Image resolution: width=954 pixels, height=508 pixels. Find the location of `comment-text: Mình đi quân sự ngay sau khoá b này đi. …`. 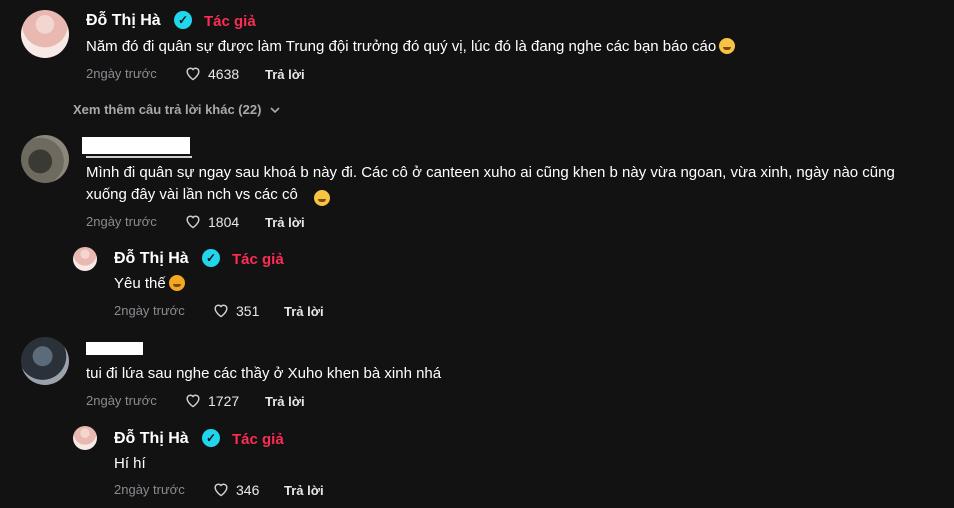

comment-text: Mình đi quân sự ngay sau khoá b này đi. … is located at coordinates (490, 183).